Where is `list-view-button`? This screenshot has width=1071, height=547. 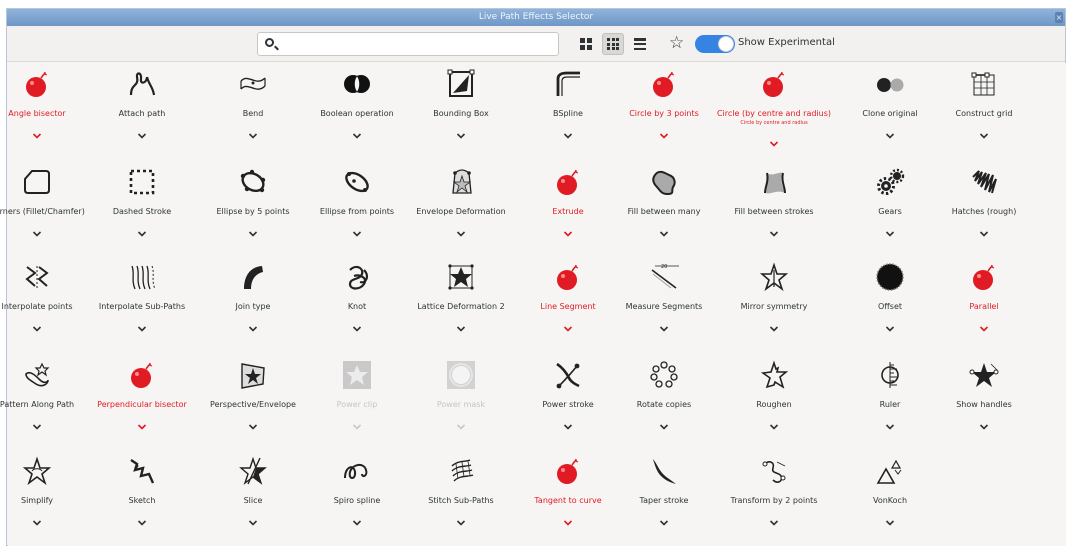
list-view-button is located at coordinates (640, 44).